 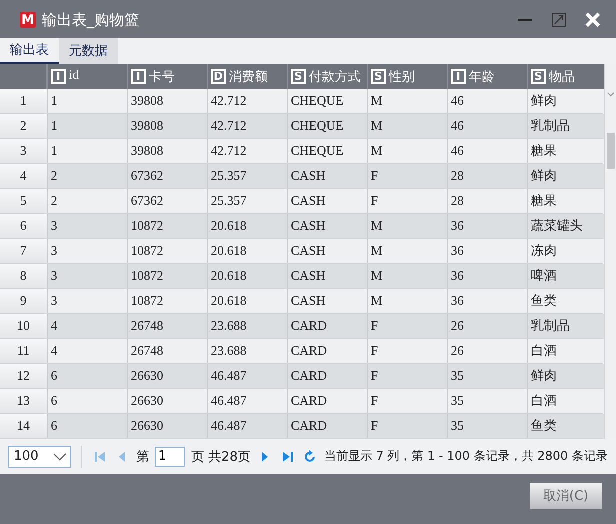 What do you see at coordinates (74, 75) in the screenshot?
I see `column-label: id` at bounding box center [74, 75].